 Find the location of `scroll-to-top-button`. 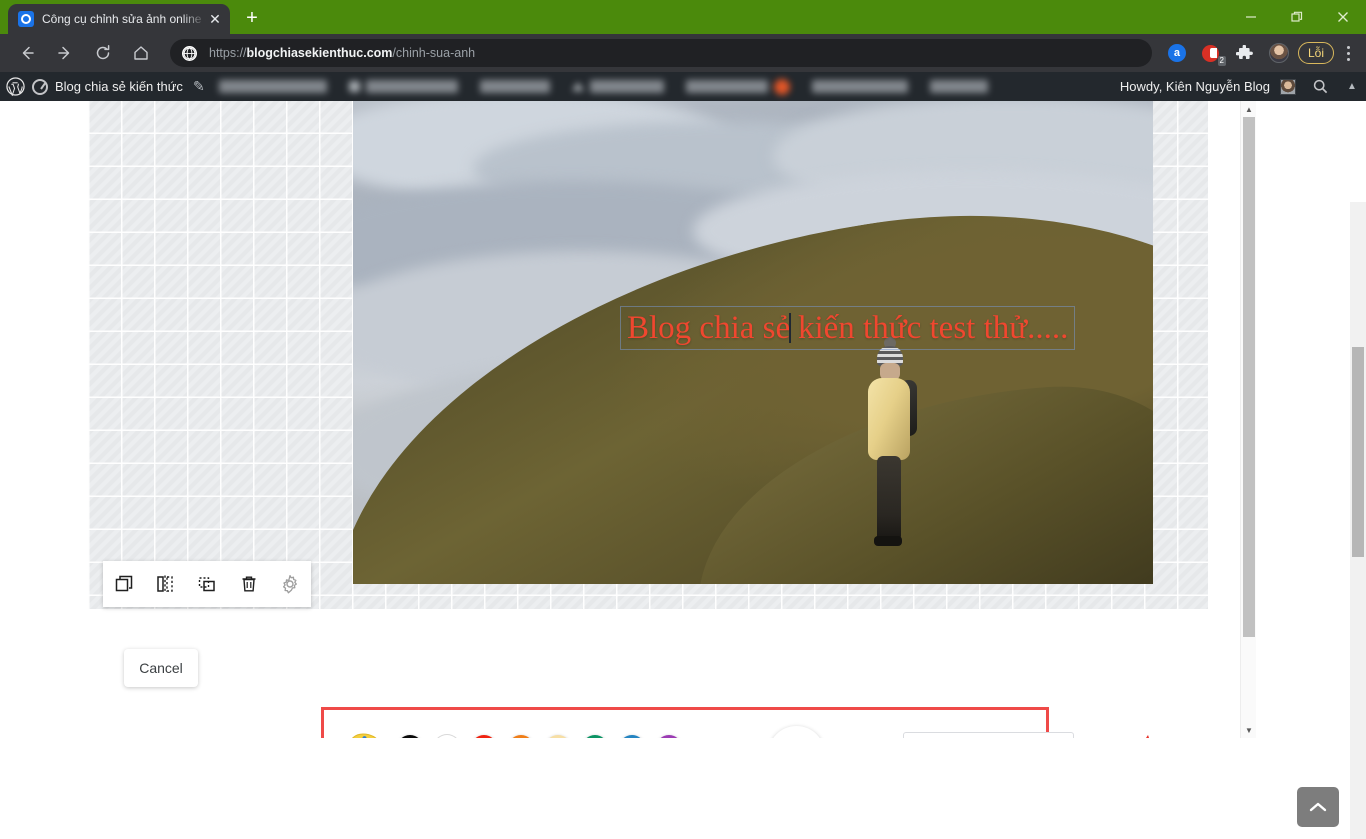

scroll-to-top-button is located at coordinates (1318, 807).